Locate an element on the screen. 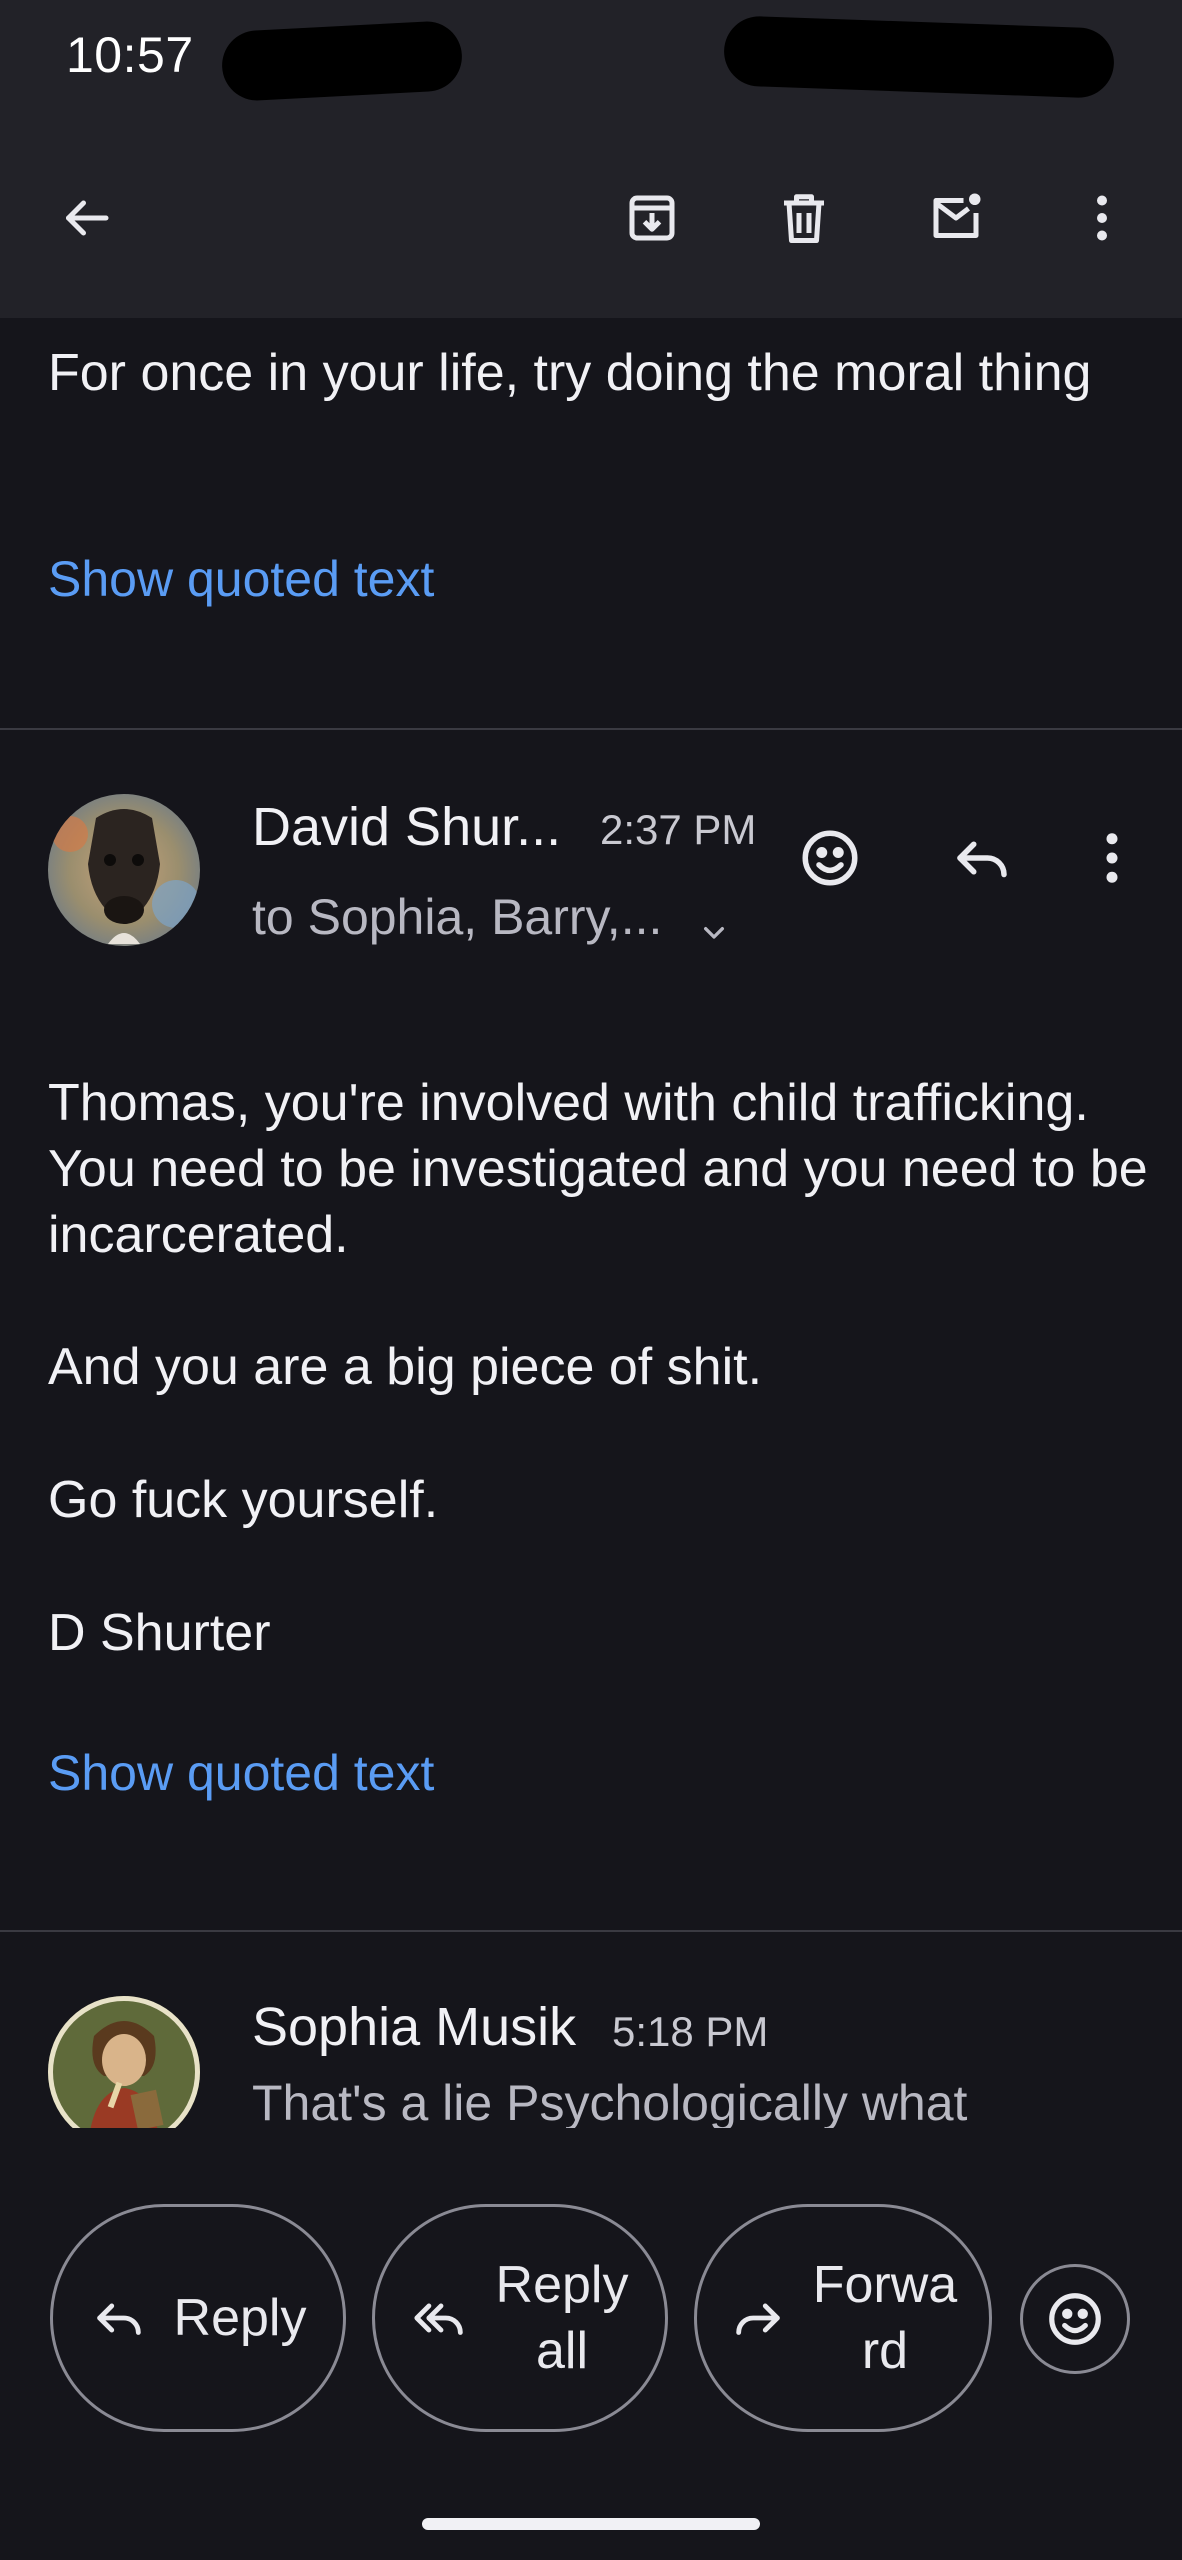  mark-unread-icon is located at coordinates (957, 215).